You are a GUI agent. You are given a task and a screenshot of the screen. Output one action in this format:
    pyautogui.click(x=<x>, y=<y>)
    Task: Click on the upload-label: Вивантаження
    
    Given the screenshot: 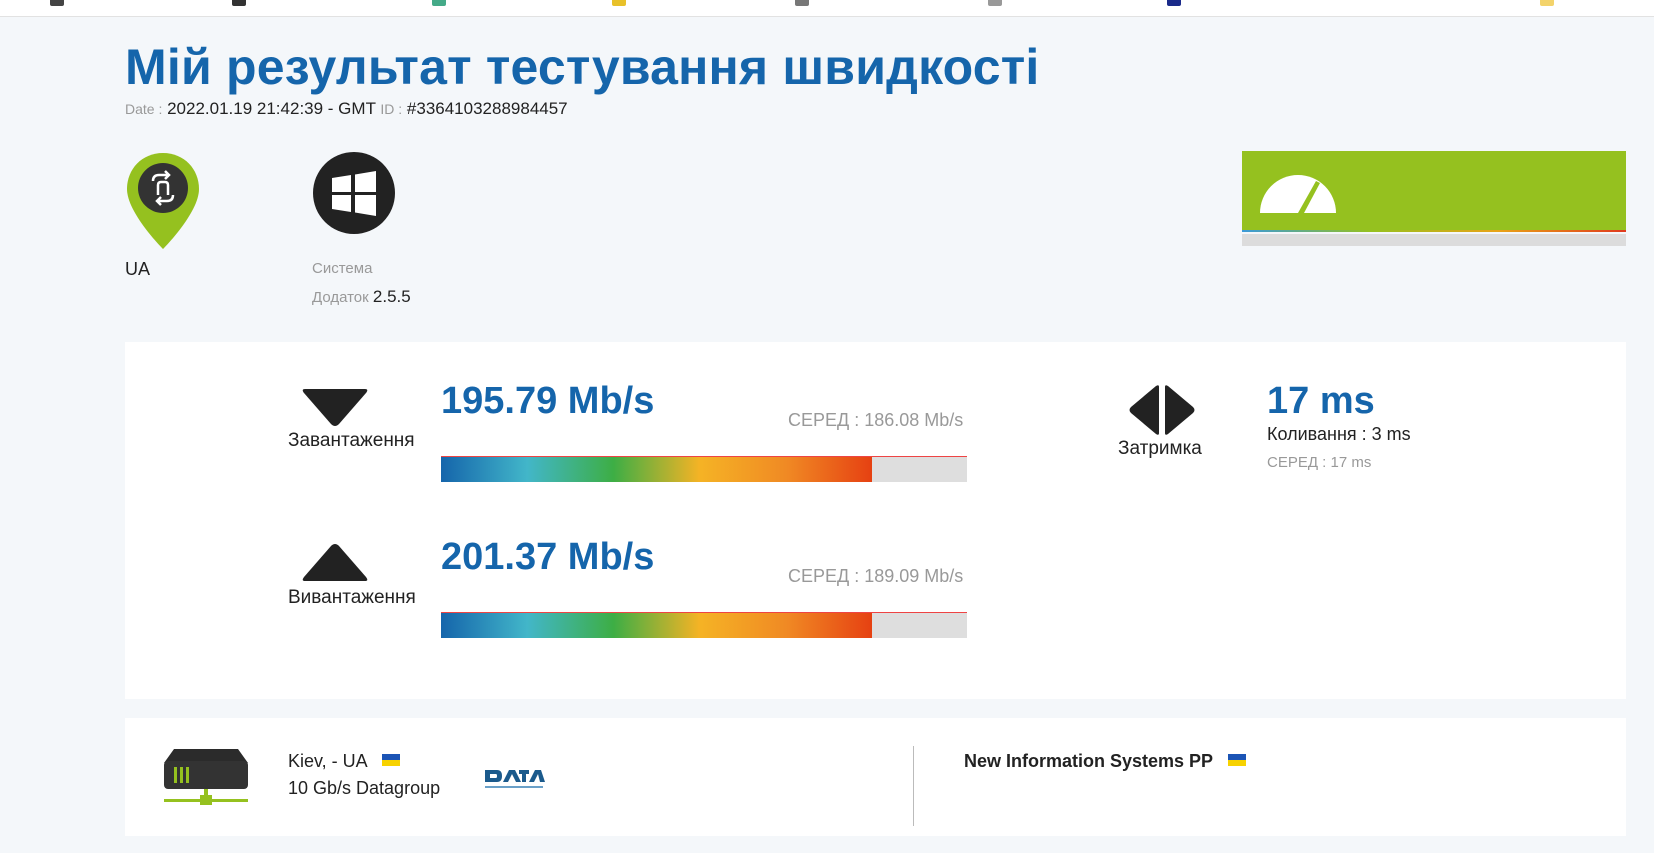 What is the action you would take?
    pyautogui.click(x=352, y=597)
    